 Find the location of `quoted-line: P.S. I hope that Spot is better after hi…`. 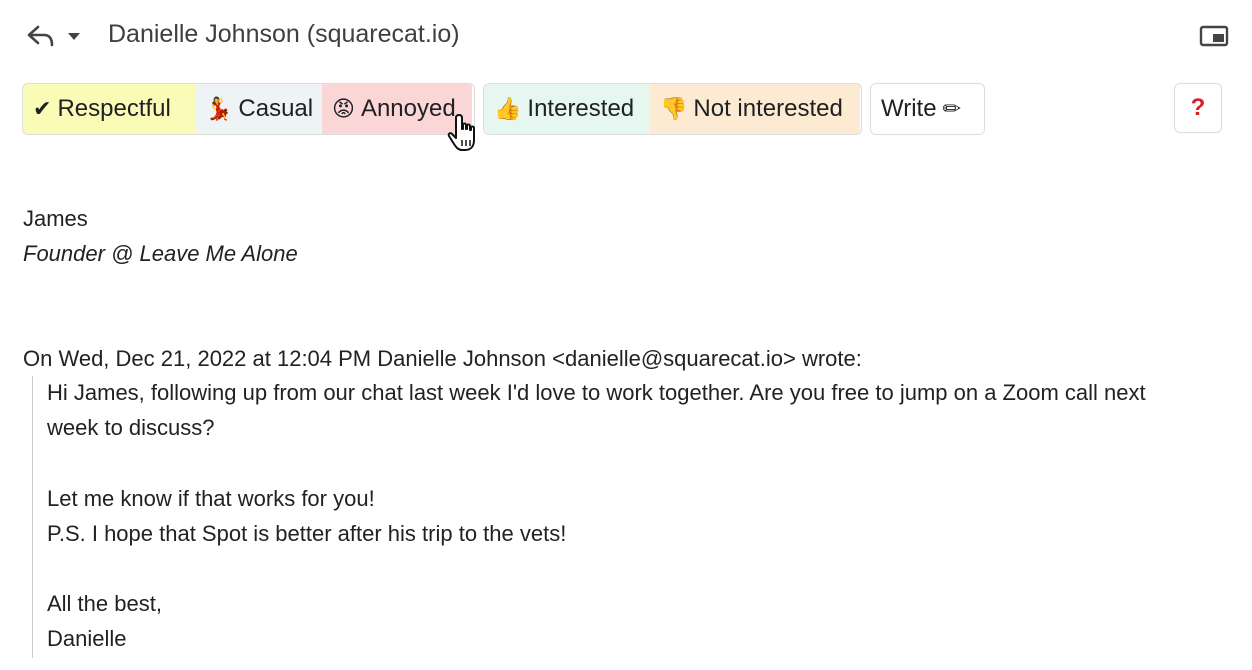

quoted-line: P.S. I hope that Spot is better after hi… is located at coordinates (307, 533).